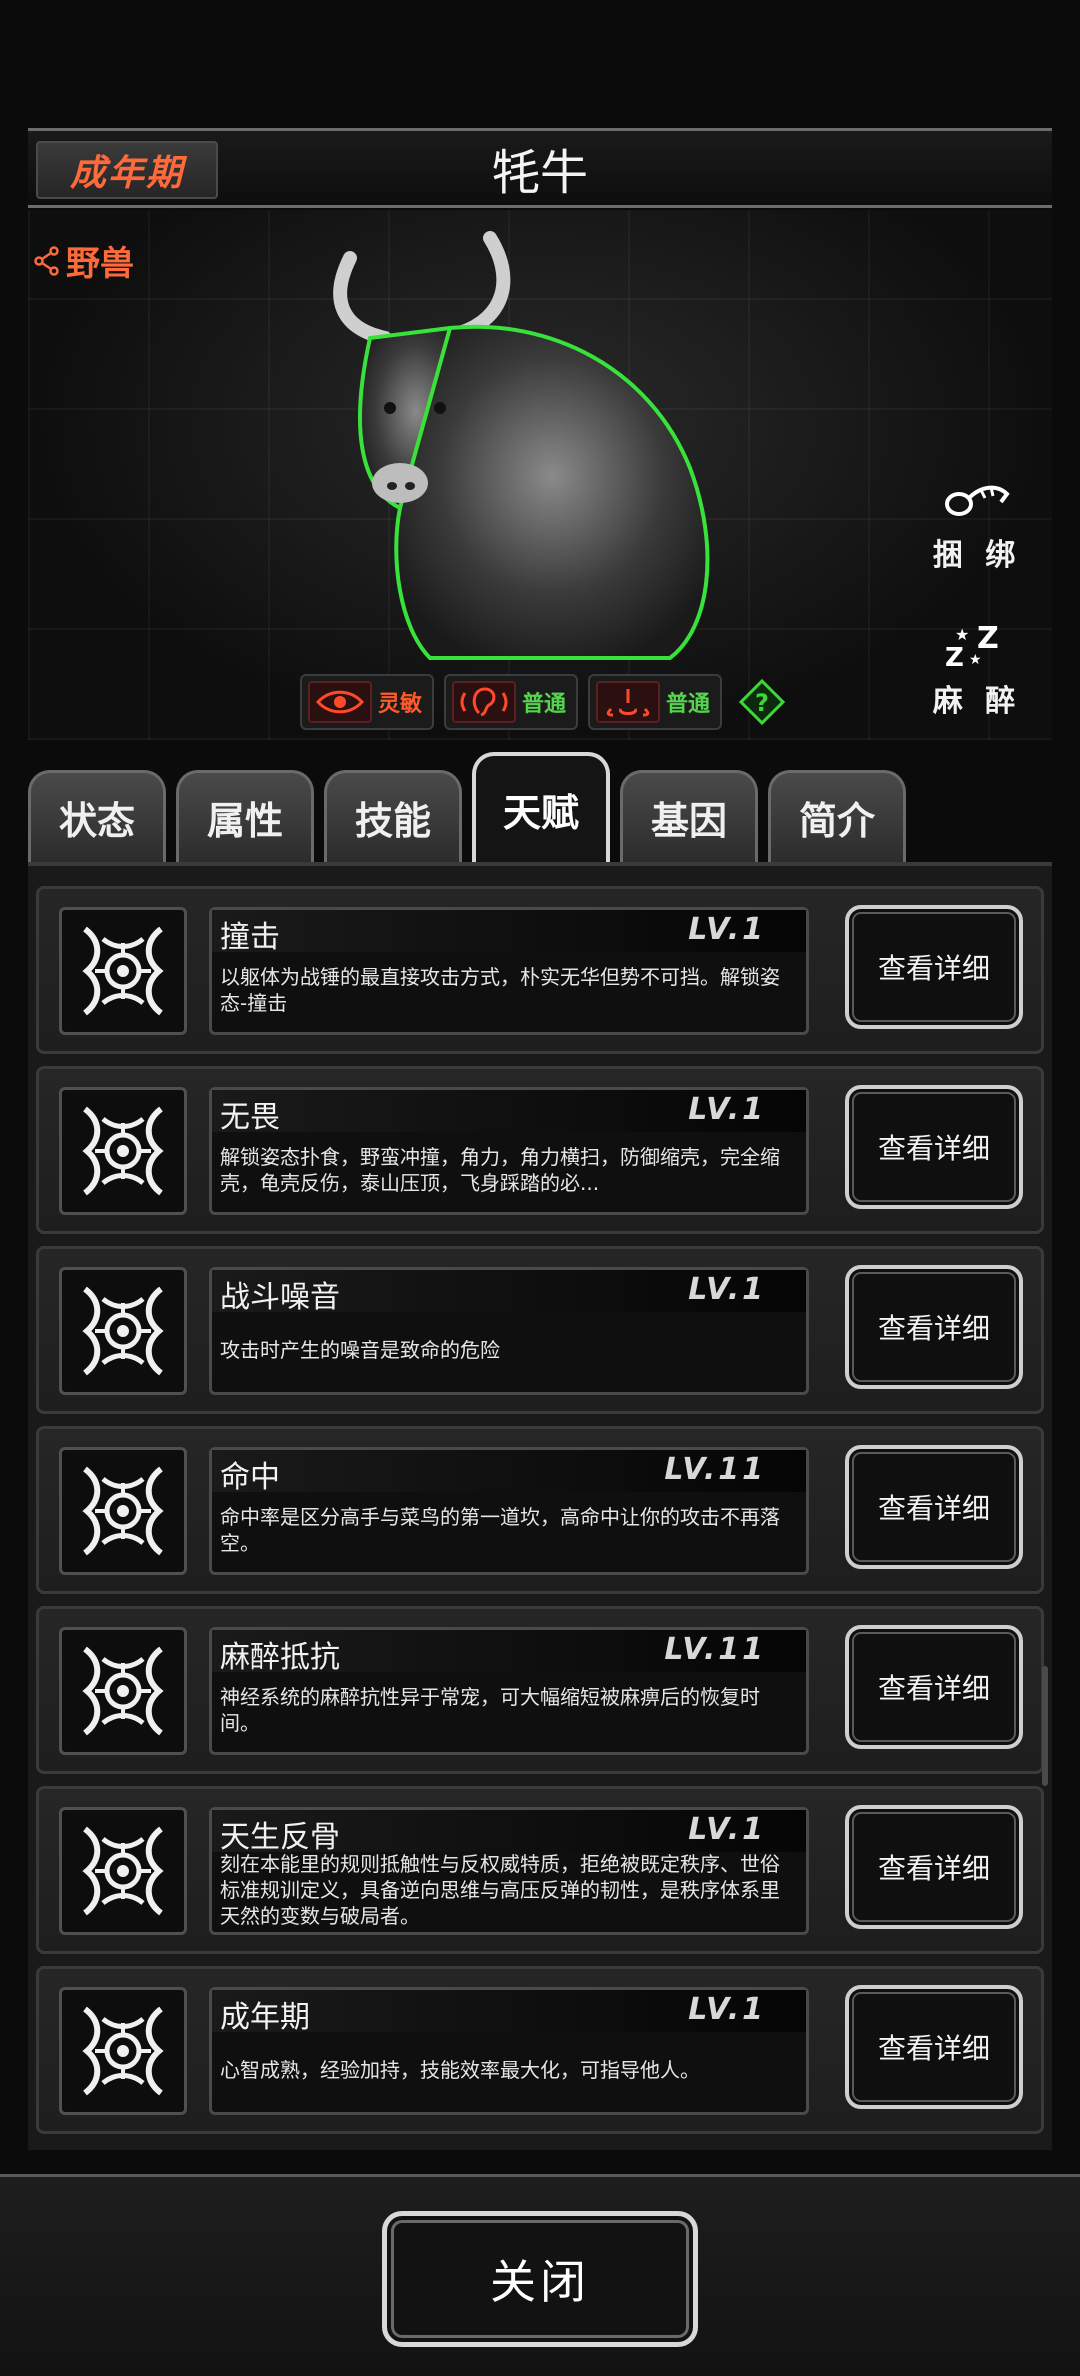 Image resolution: width=1080 pixels, height=2376 pixels. Describe the element at coordinates (280, 1657) in the screenshot. I see `talent-name: 麻醉抵抗` at that location.